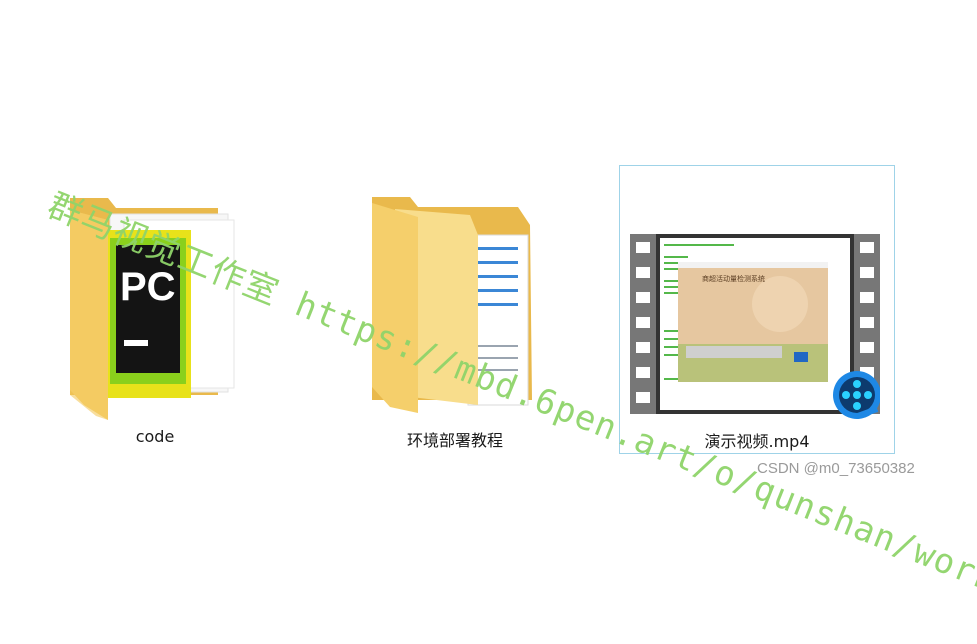 Image resolution: width=977 pixels, height=644 pixels. What do you see at coordinates (155, 436) in the screenshot?
I see `item-label: code` at bounding box center [155, 436].